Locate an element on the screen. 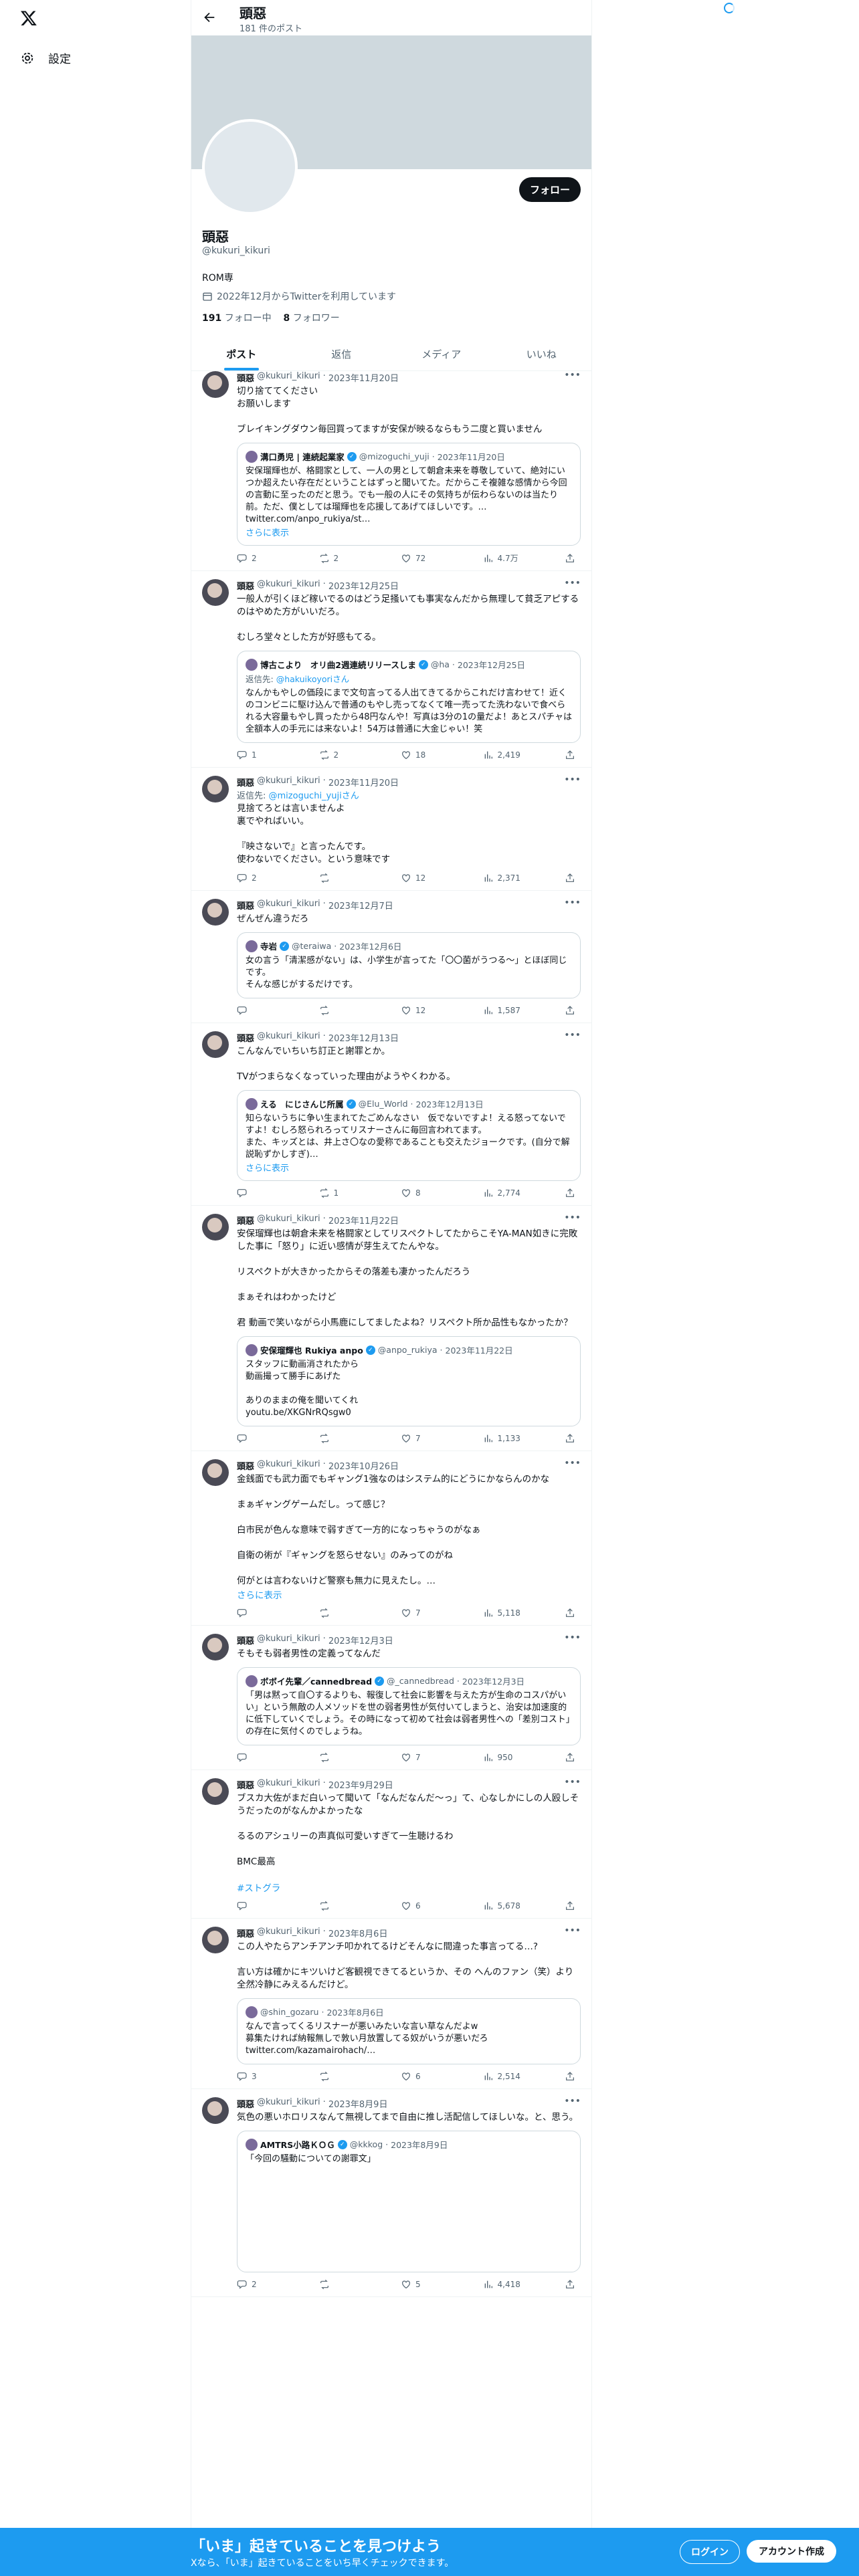 This screenshot has width=859, height=2576. nav-settings: 設定 is located at coordinates (46, 57).